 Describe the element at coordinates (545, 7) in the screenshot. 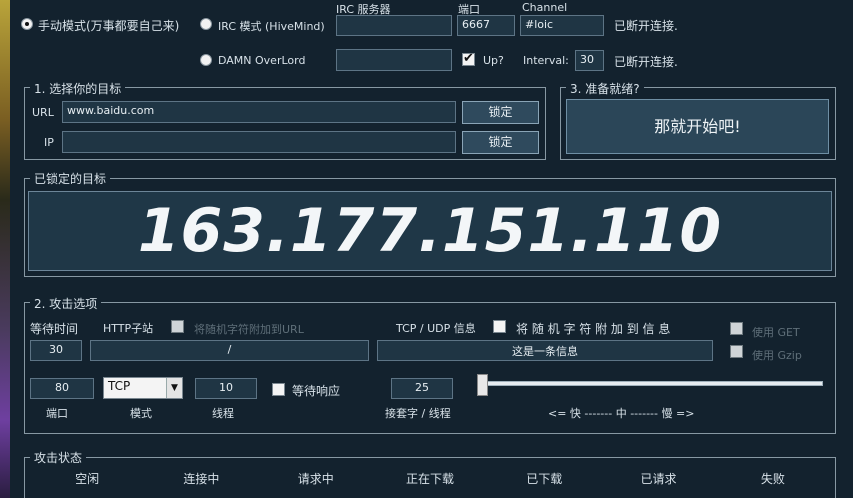

I see `channel-label: Channel` at that location.